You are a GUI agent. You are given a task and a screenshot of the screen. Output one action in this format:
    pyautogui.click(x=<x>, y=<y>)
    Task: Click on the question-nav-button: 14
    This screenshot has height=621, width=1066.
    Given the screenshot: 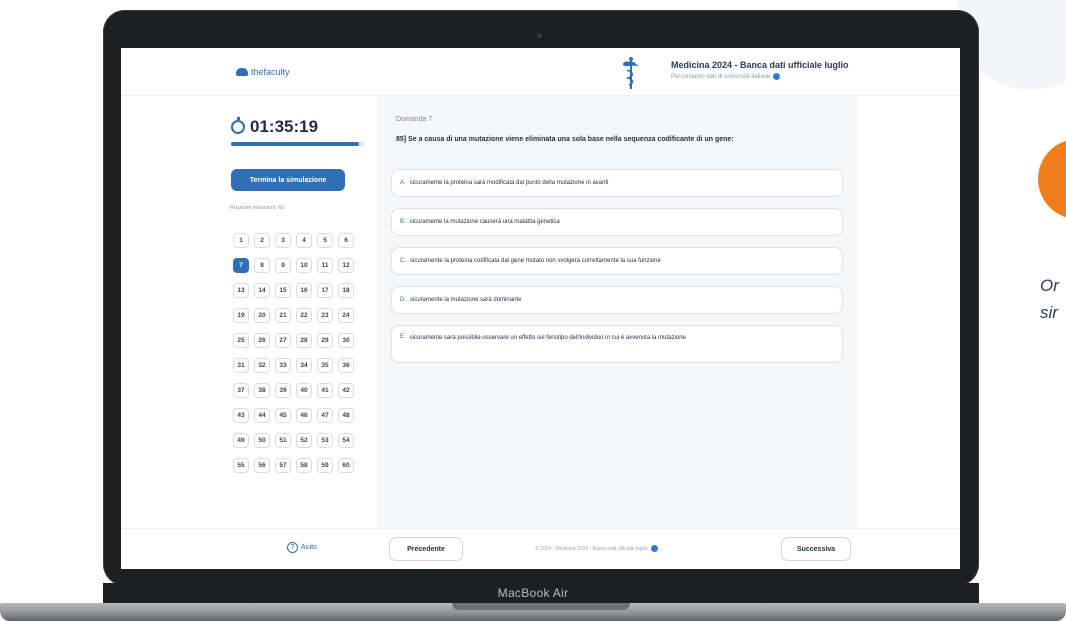 What is the action you would take?
    pyautogui.click(x=262, y=290)
    